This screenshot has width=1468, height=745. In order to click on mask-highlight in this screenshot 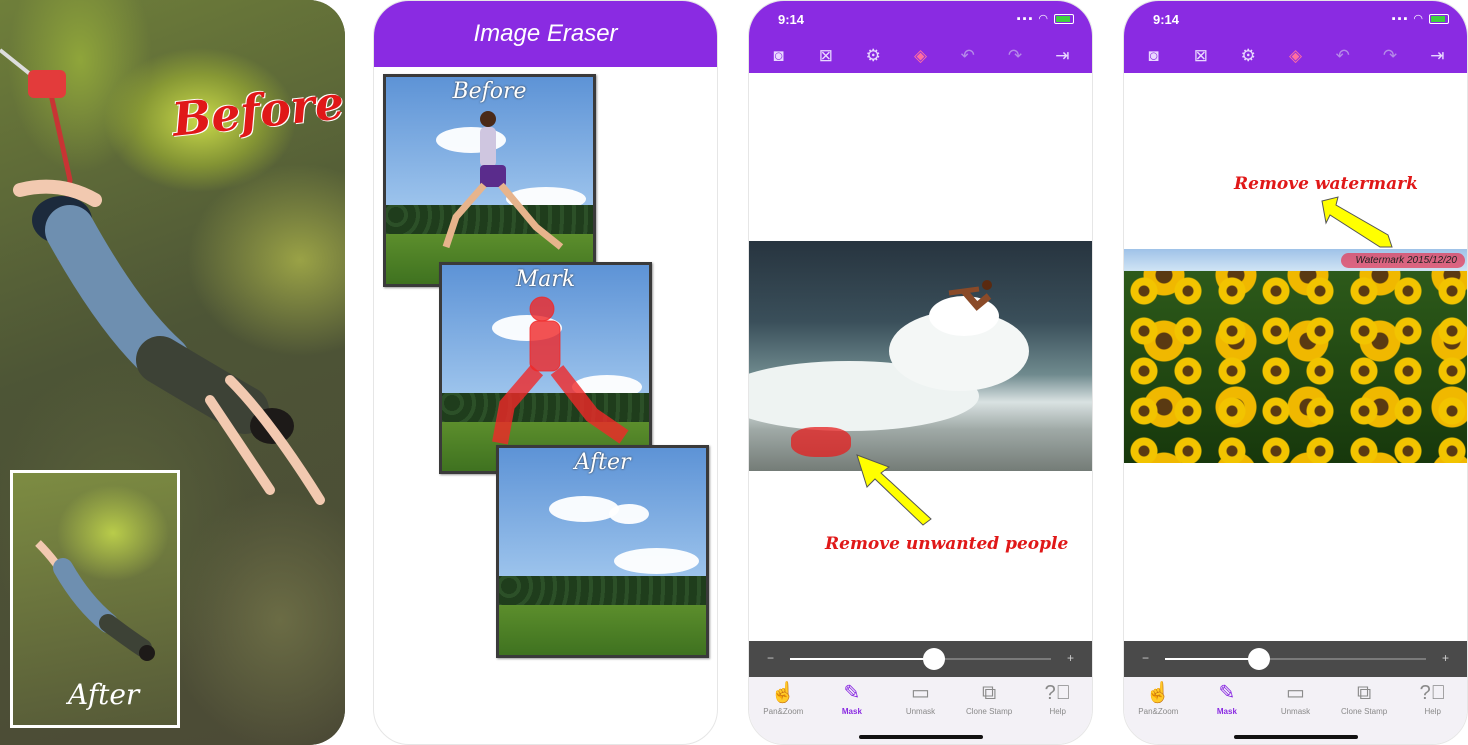, I will do `click(821, 442)`.